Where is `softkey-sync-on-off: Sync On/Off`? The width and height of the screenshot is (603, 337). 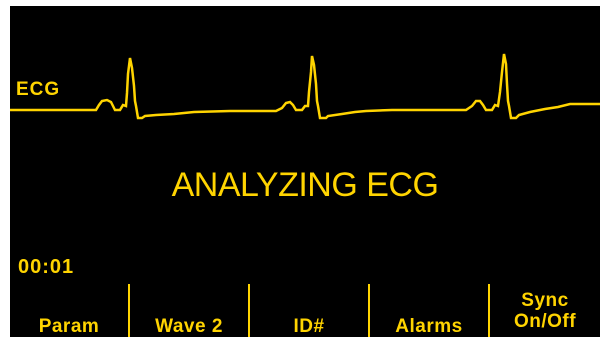 softkey-sync-on-off: Sync On/Off is located at coordinates (545, 310).